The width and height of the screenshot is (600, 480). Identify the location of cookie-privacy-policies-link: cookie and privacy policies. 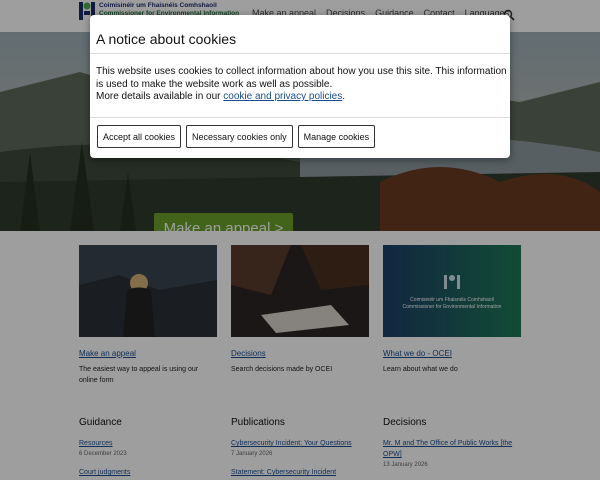
(282, 96).